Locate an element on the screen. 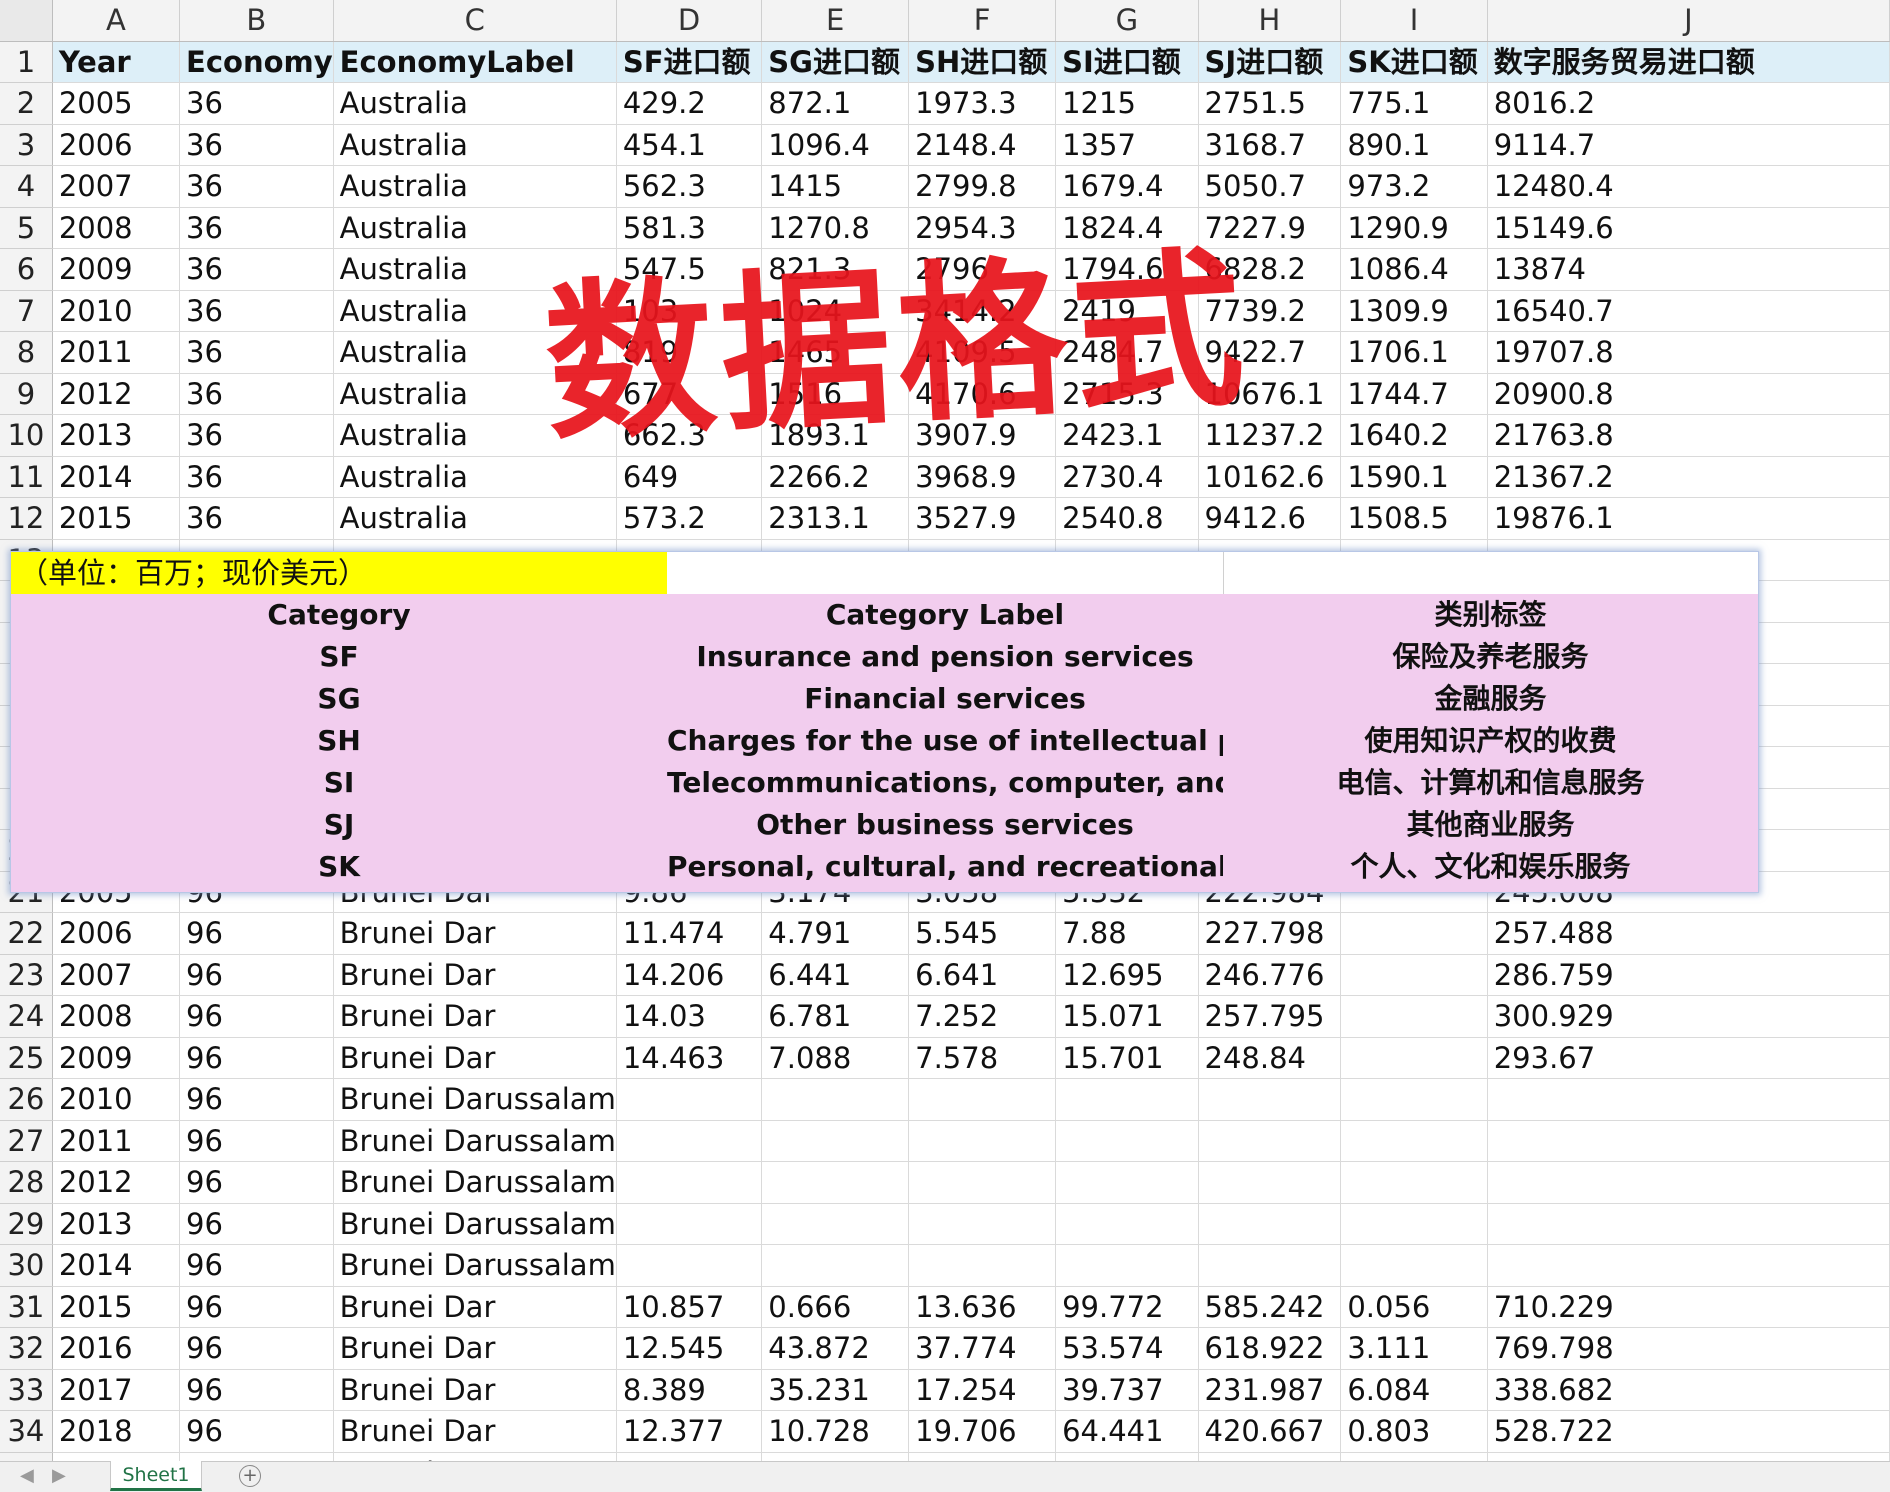 This screenshot has height=1492, width=1890. cell: 1309.9 is located at coordinates (1414, 311).